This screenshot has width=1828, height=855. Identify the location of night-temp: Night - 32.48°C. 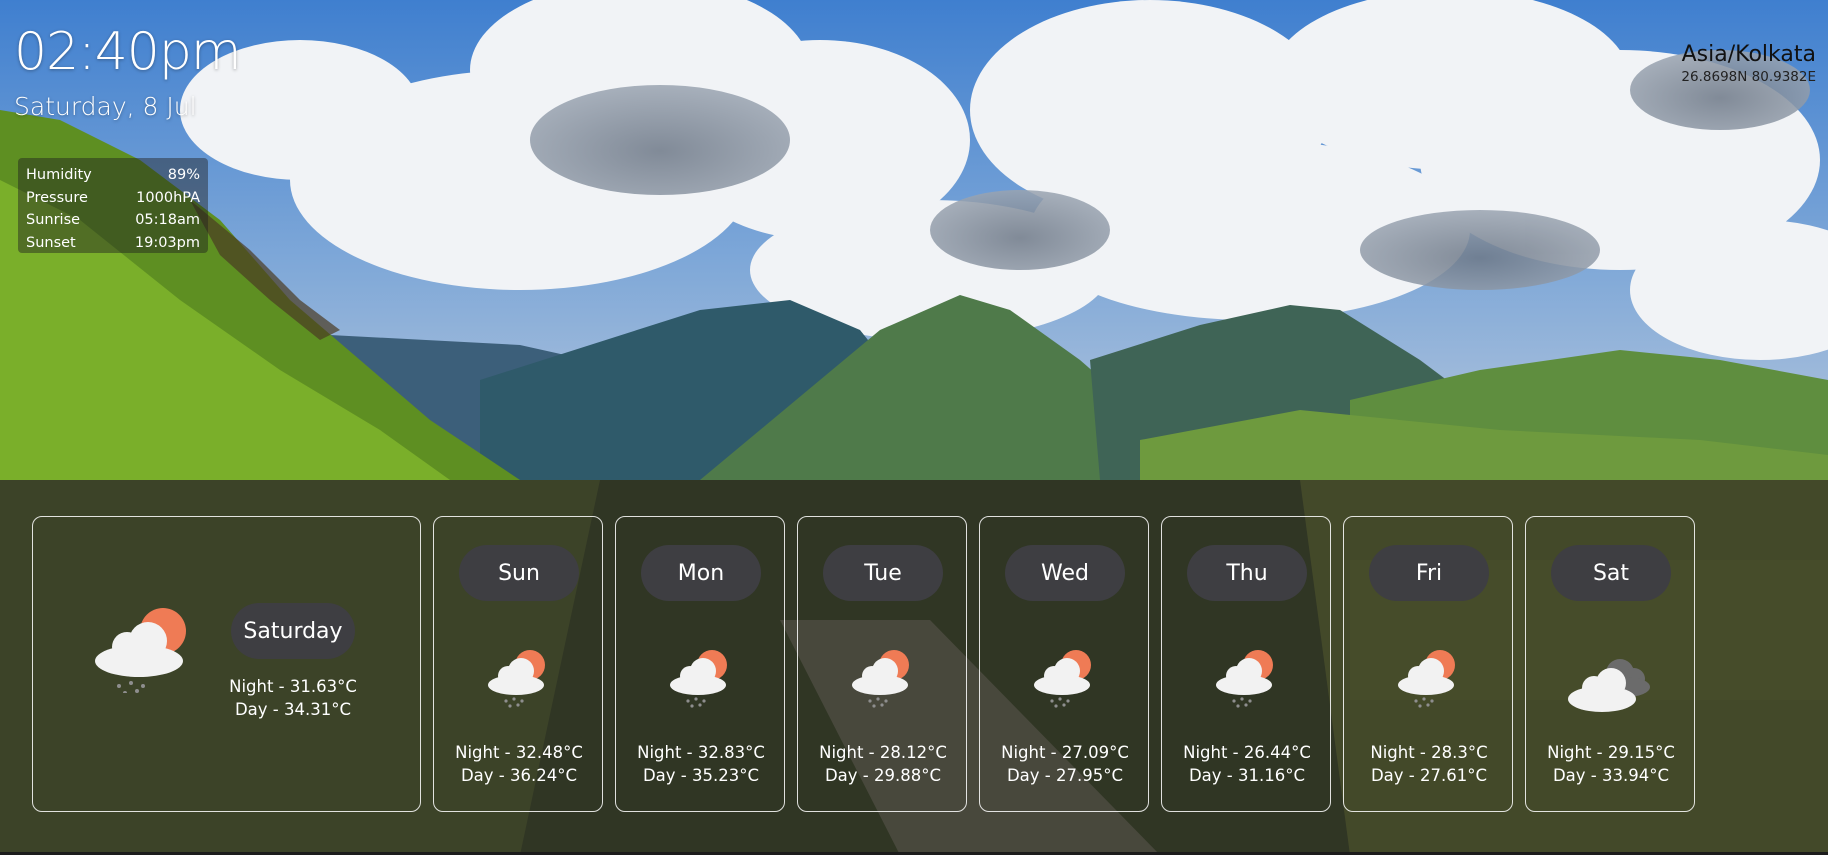
(519, 752).